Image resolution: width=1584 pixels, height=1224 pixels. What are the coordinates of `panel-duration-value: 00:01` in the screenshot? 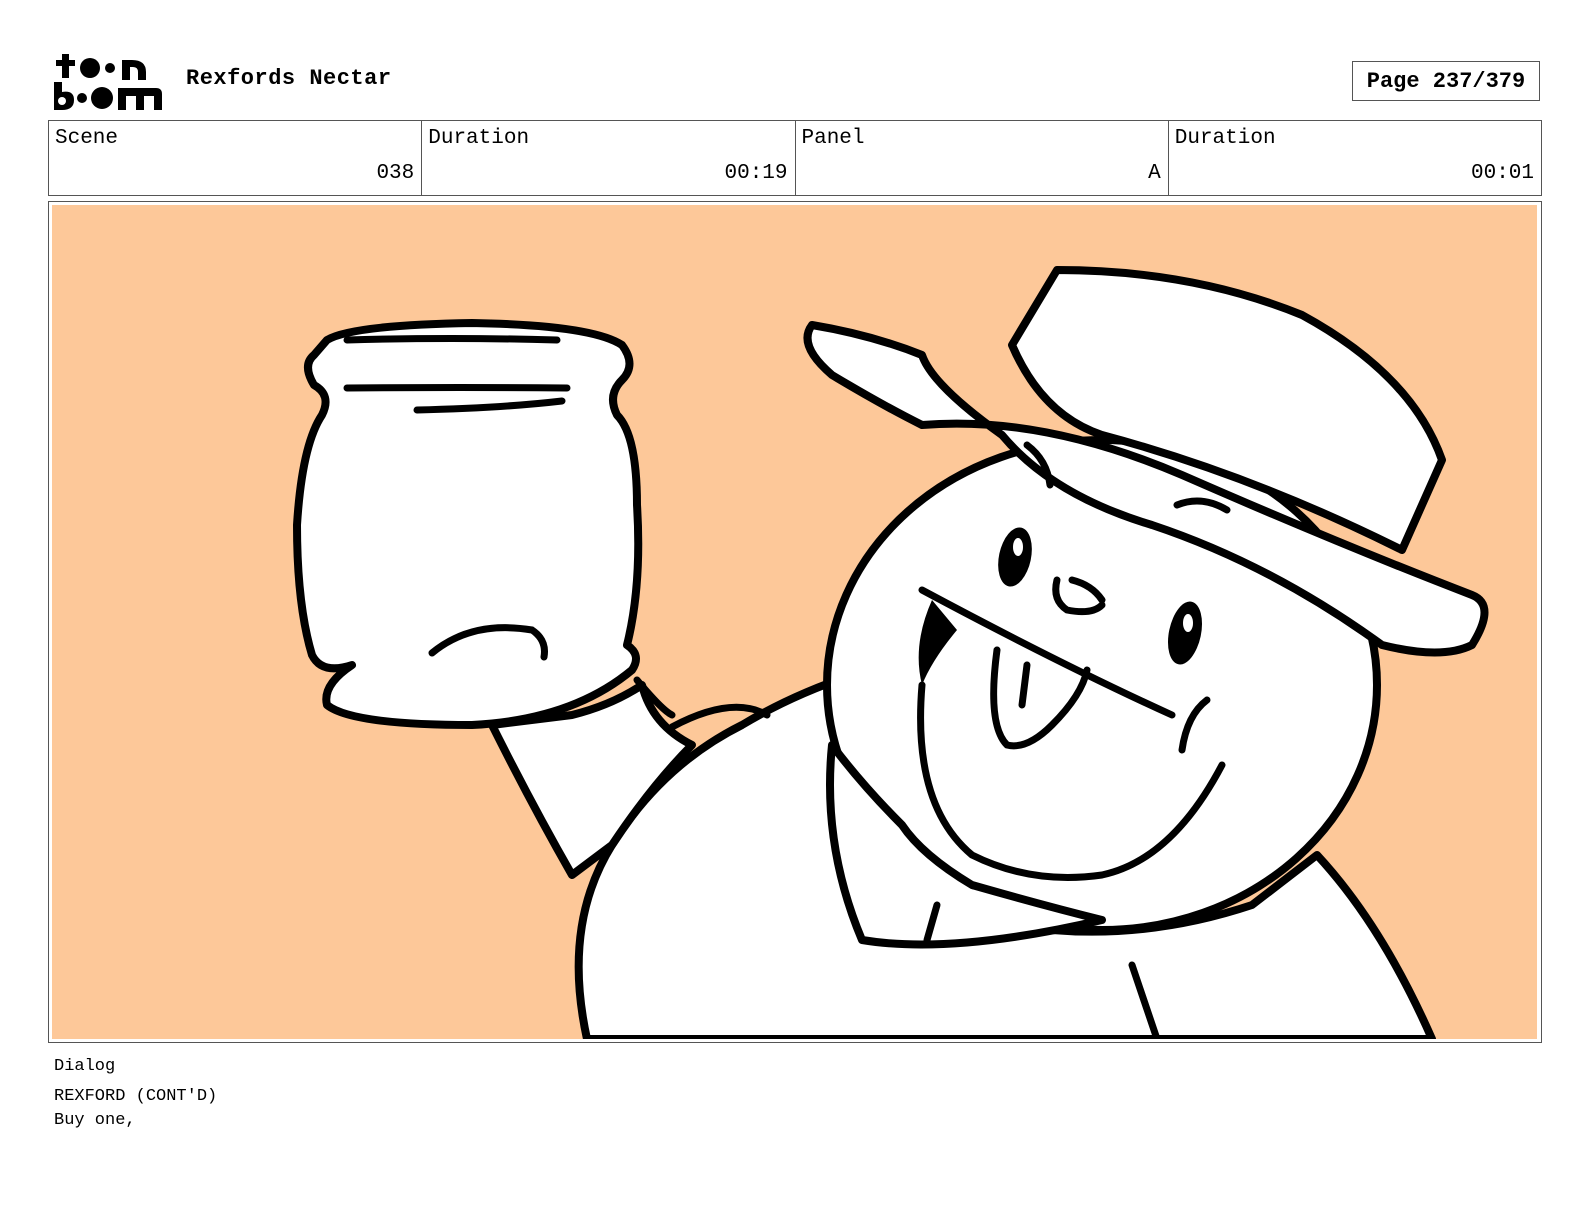 It's located at (1502, 173).